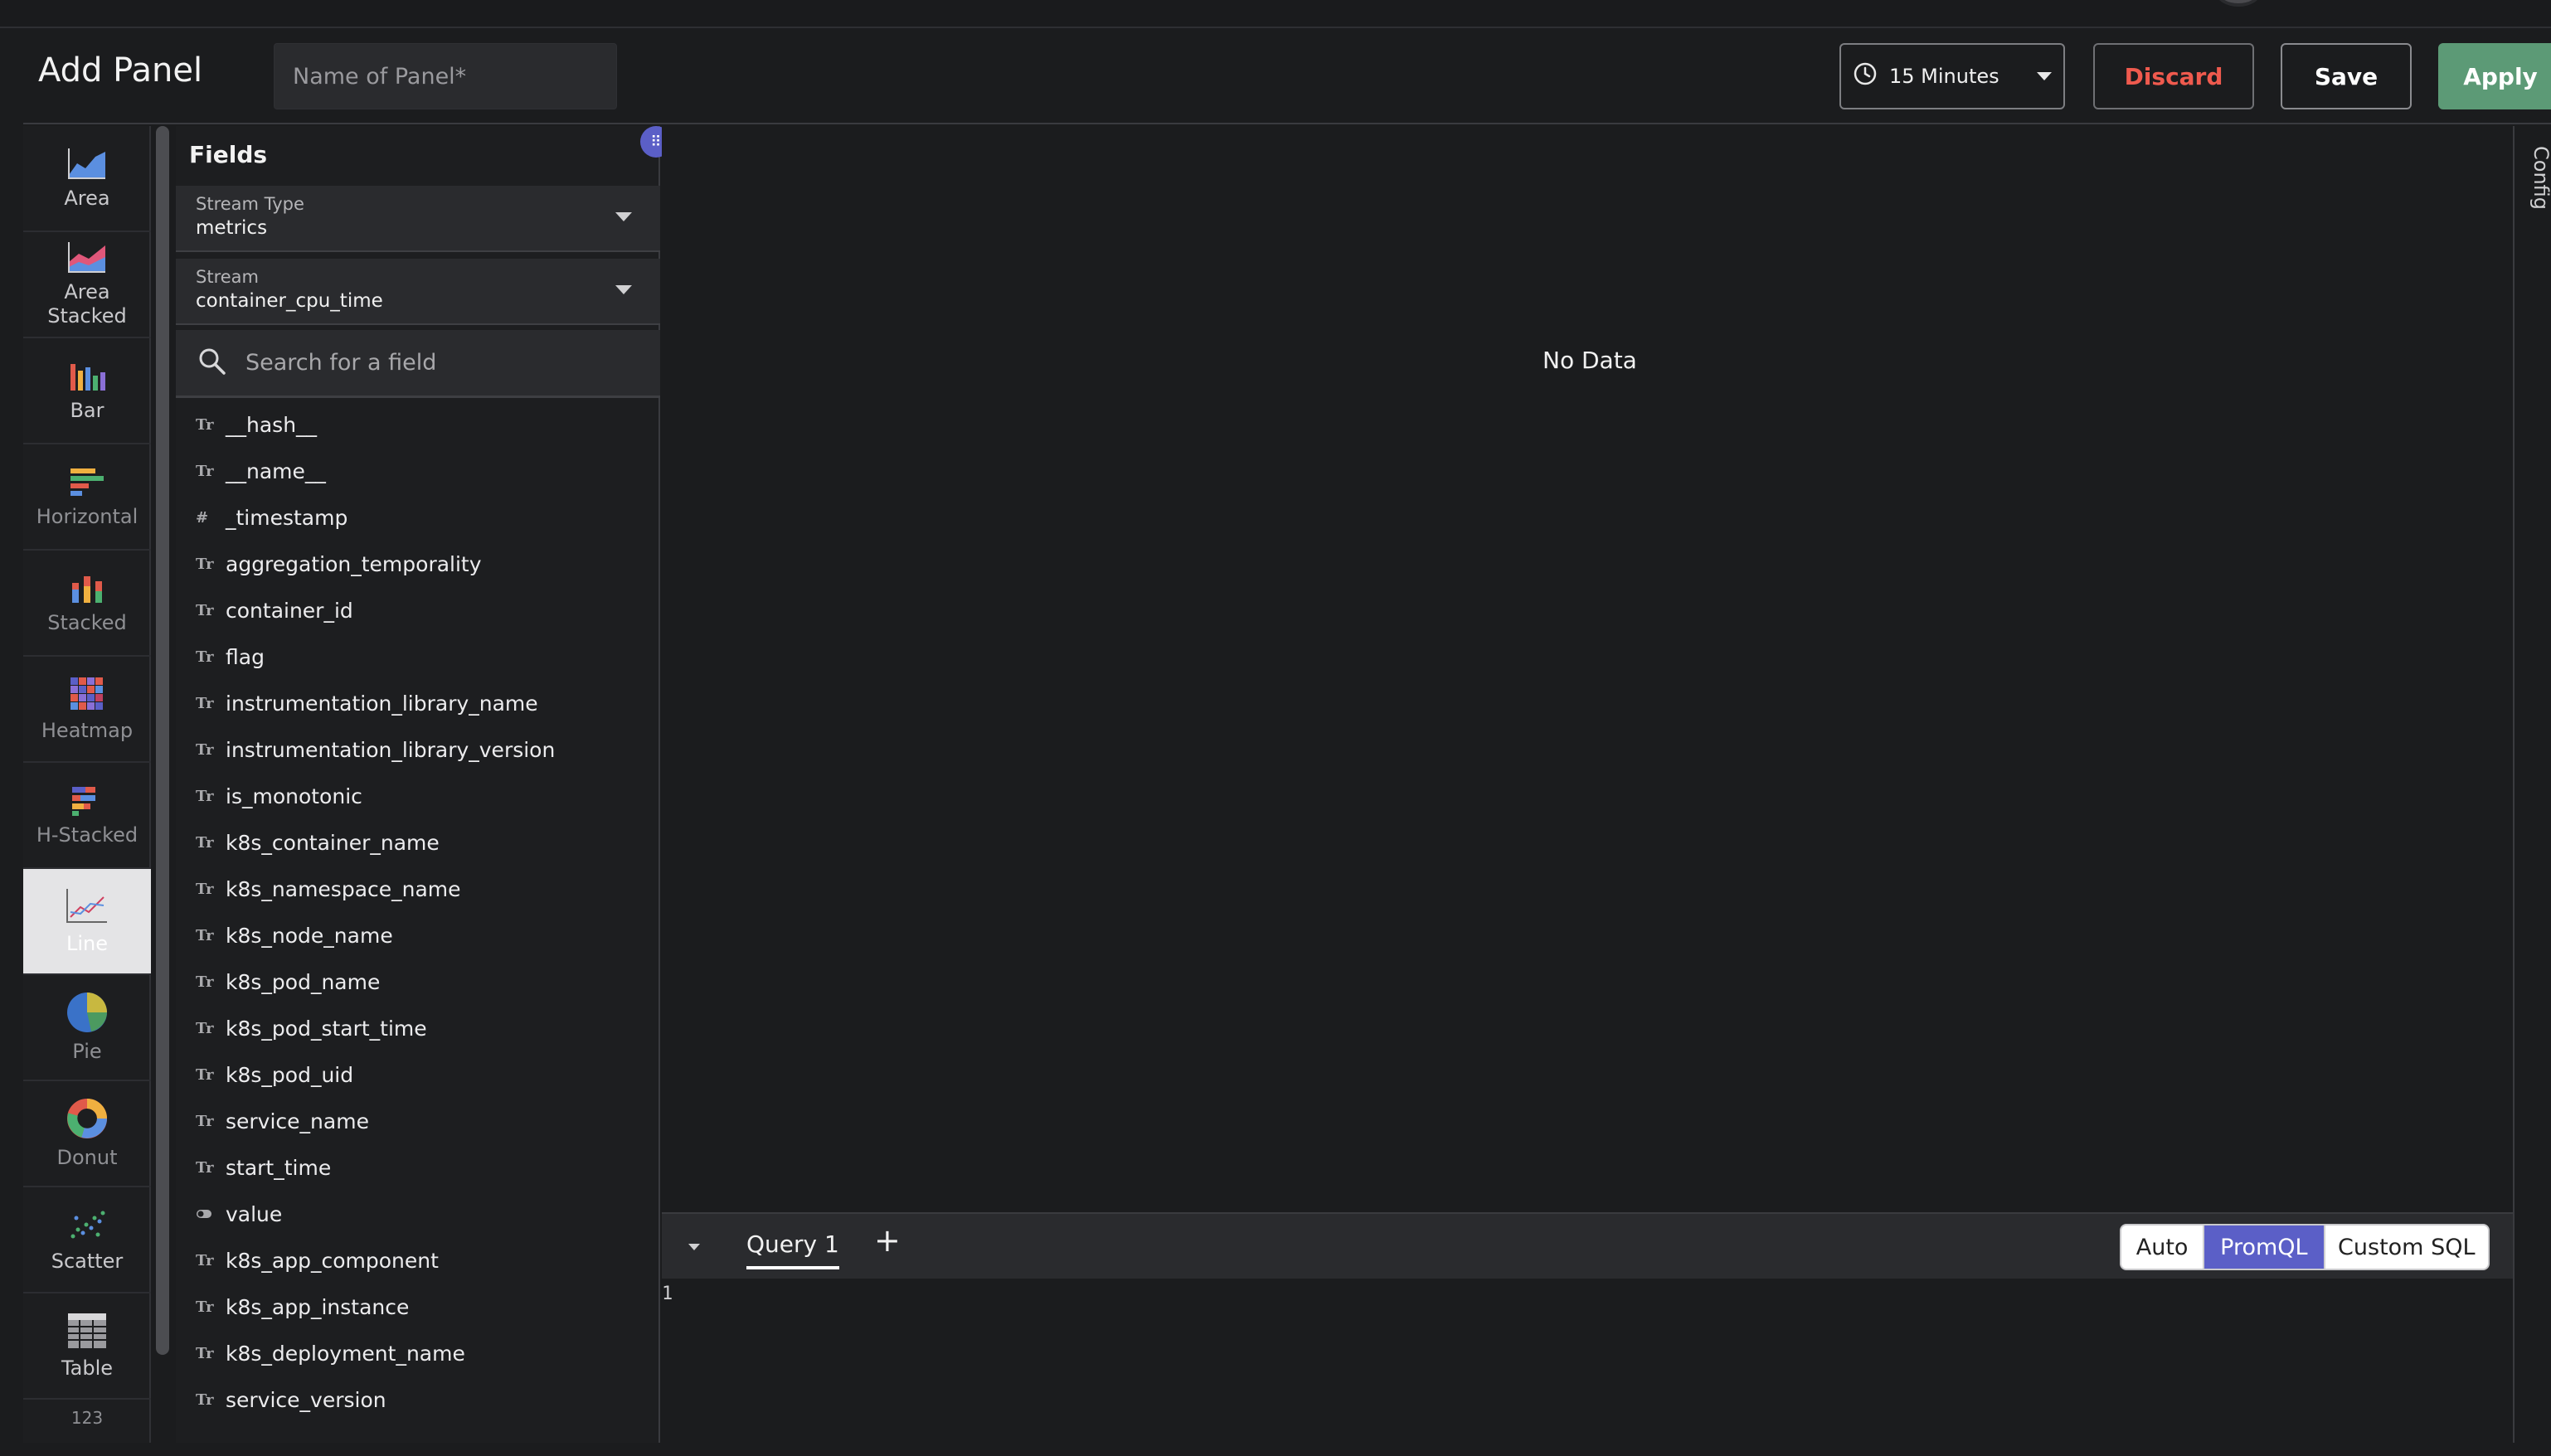 This screenshot has width=2551, height=1456. What do you see at coordinates (228, 277) in the screenshot?
I see `select-label: Stream` at bounding box center [228, 277].